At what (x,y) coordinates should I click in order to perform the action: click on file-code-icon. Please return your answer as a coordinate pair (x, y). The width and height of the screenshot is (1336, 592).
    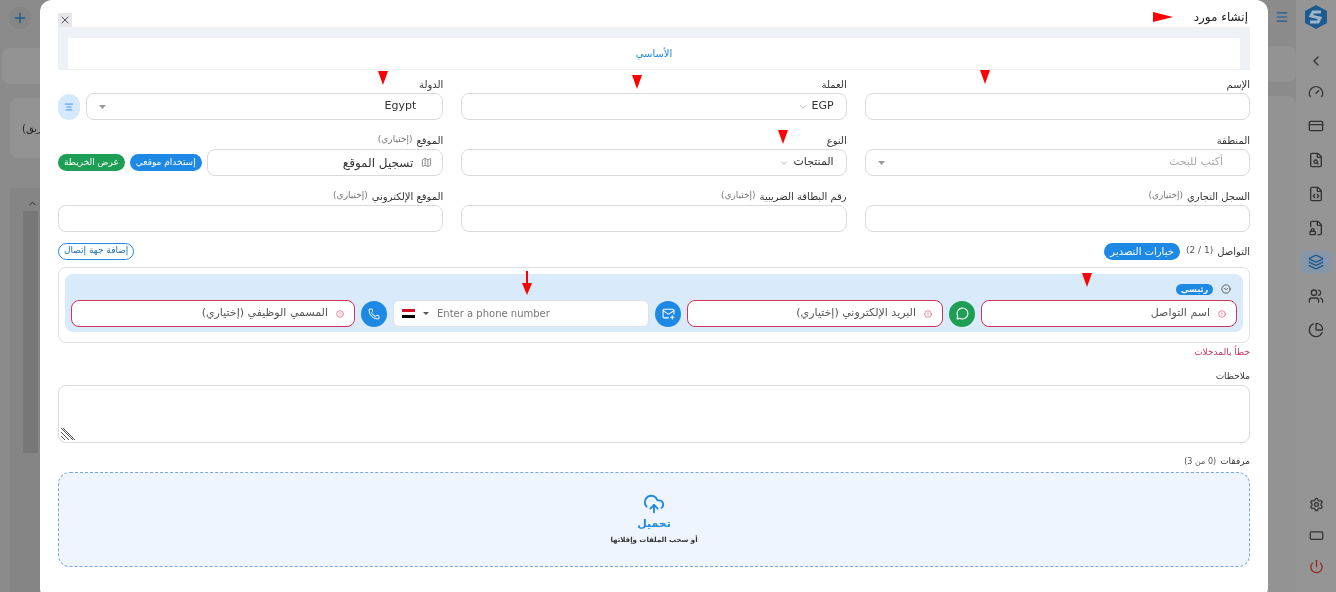
    Looking at the image, I should click on (1316, 194).